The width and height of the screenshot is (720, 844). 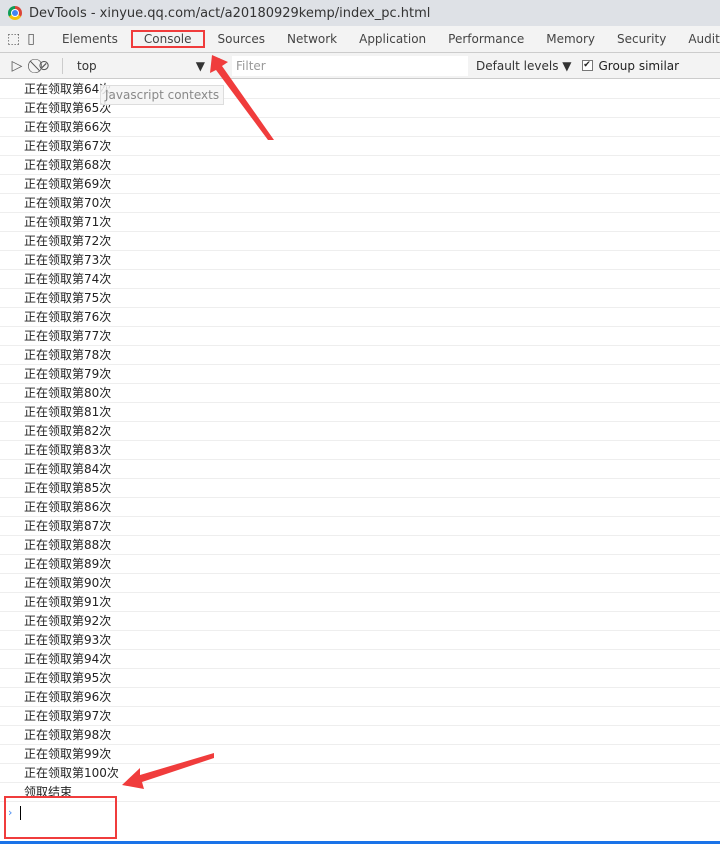 I want to click on log-message: 正在领取第91次, so click(x=360, y=602).